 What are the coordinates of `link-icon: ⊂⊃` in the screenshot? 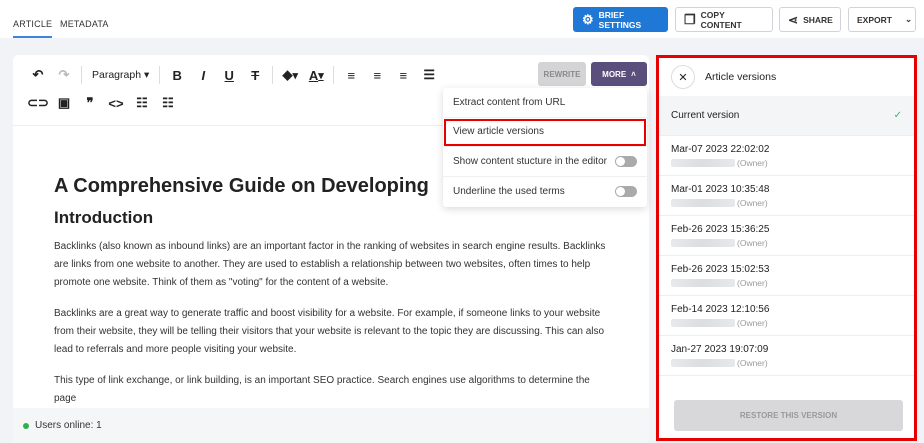 It's located at (38, 103).